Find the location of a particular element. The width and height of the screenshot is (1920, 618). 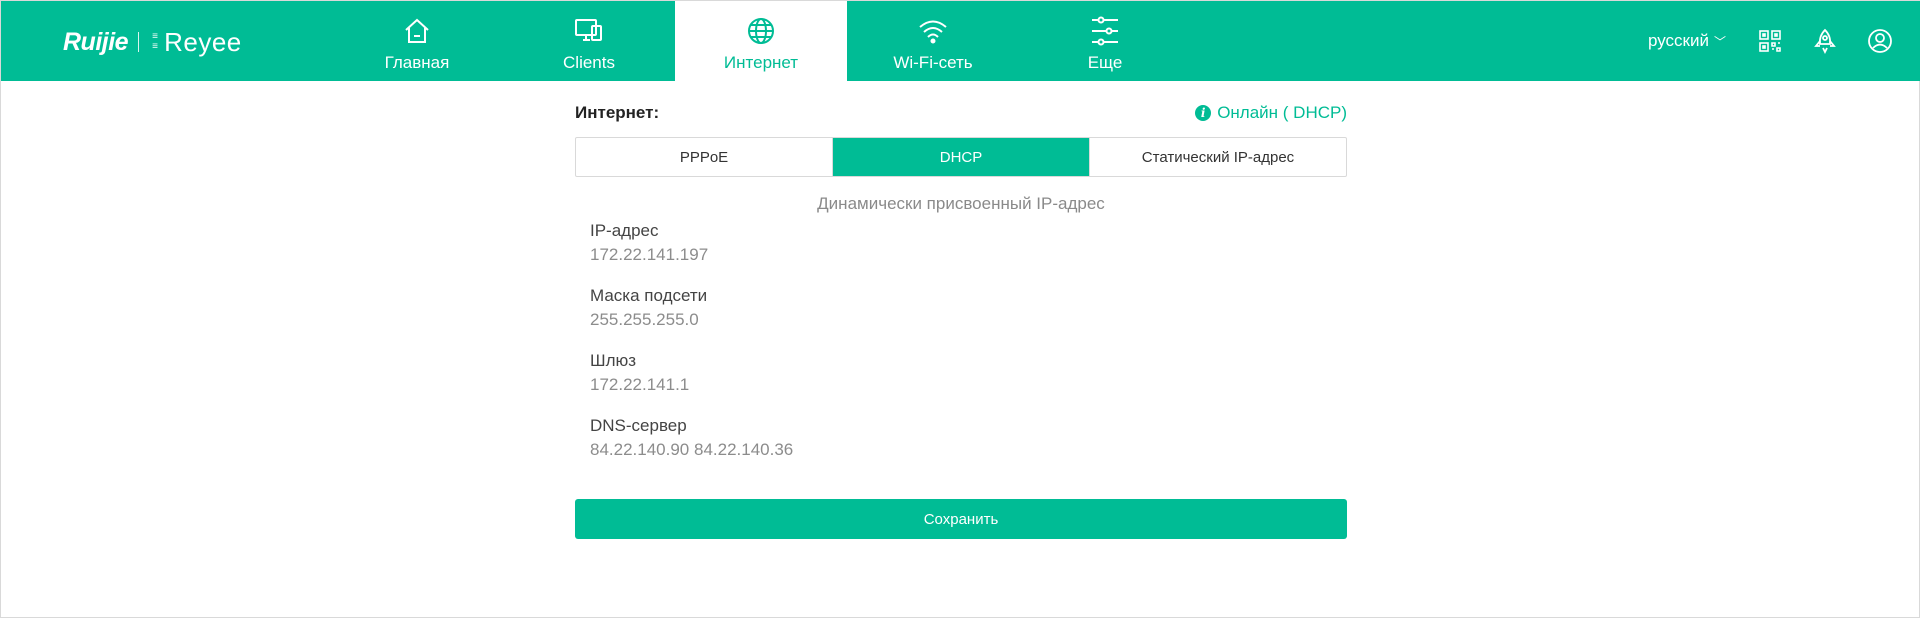

info-icon: i is located at coordinates (1203, 113).